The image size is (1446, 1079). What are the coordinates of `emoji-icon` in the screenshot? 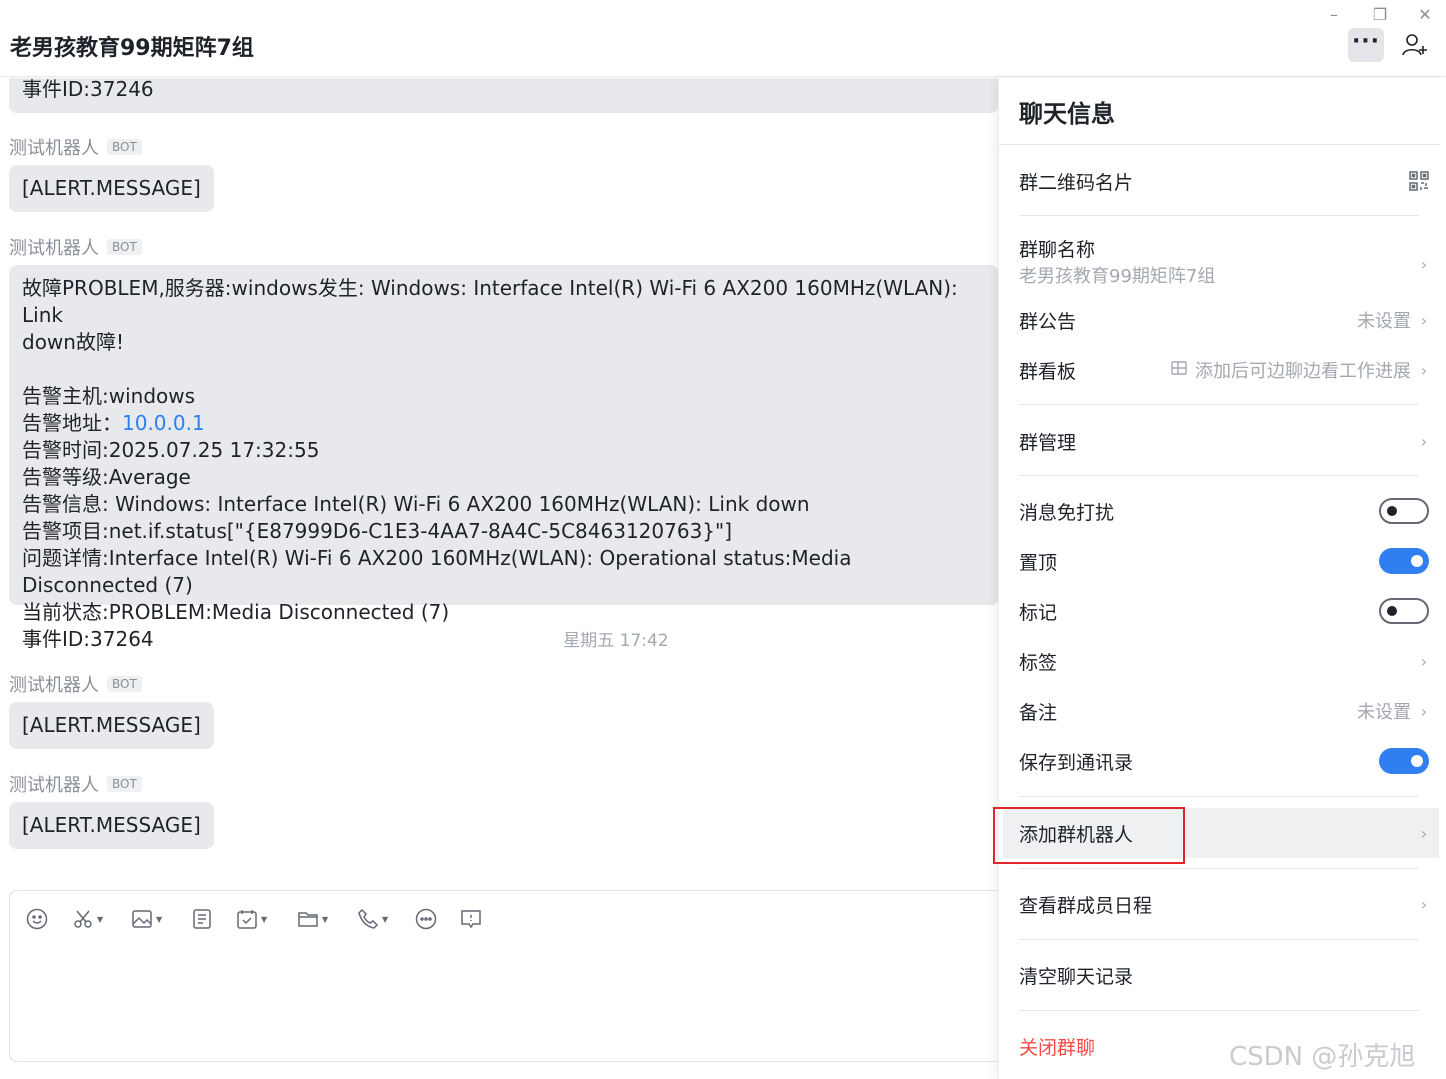 It's located at (37, 919).